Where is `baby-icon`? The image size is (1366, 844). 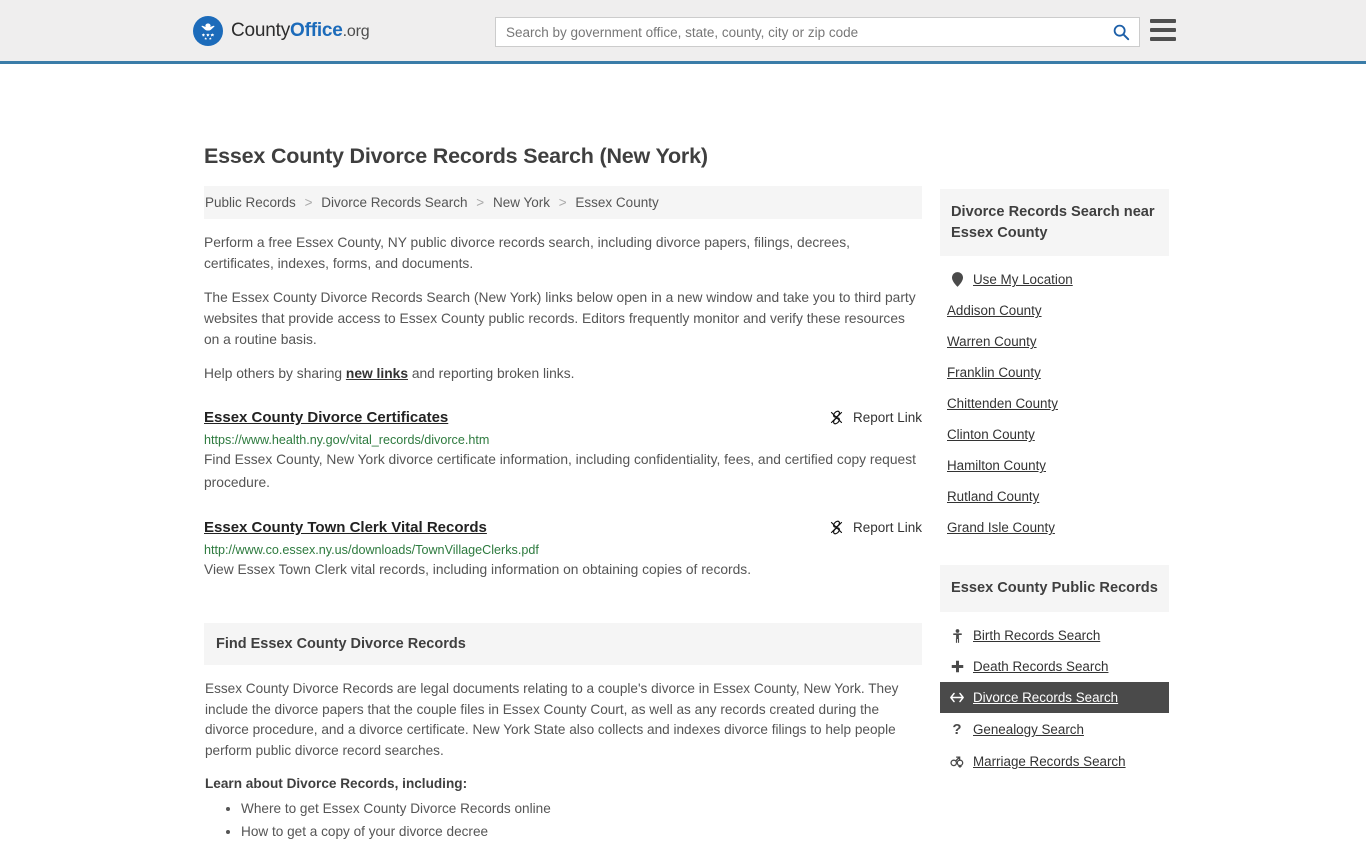 baby-icon is located at coordinates (957, 635).